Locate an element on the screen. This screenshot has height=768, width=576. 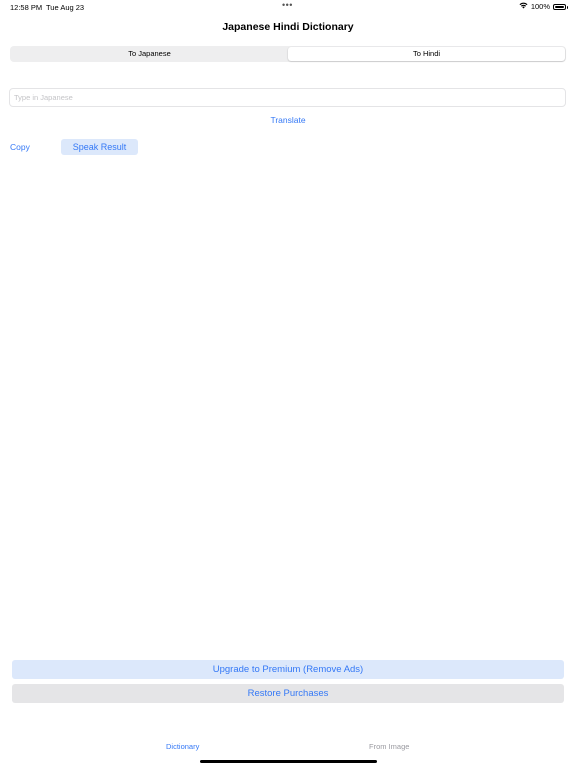
home-indicator is located at coordinates (288, 761).